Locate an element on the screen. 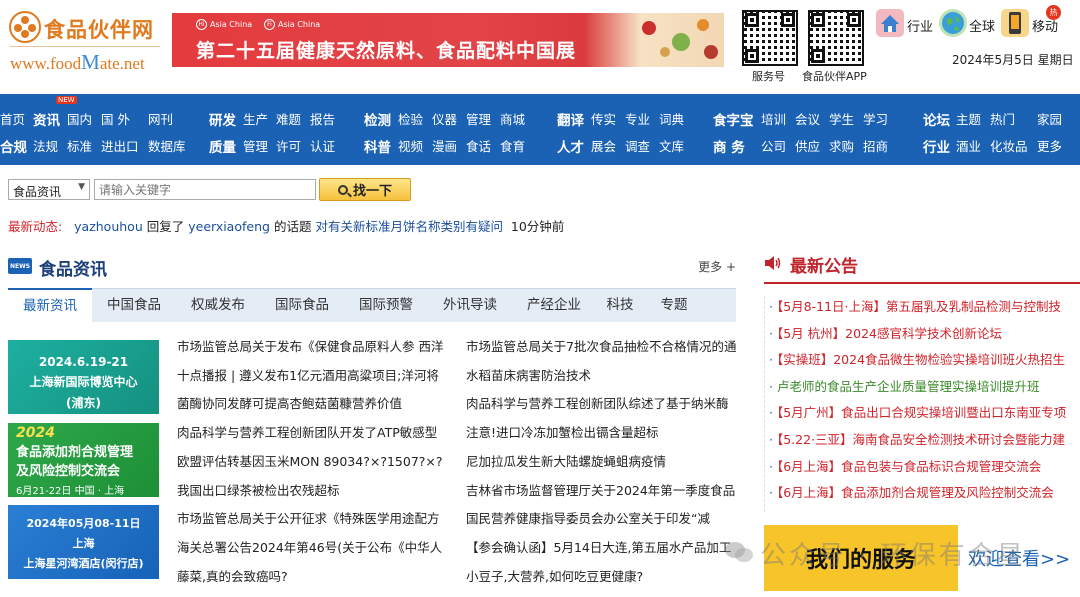  news-tab: 权威发布 is located at coordinates (218, 305).